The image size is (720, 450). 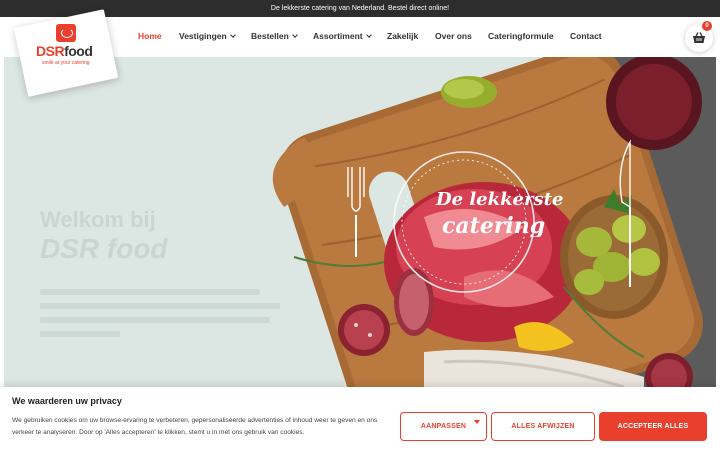 I want to click on nav-contact: Contact, so click(x=586, y=36).